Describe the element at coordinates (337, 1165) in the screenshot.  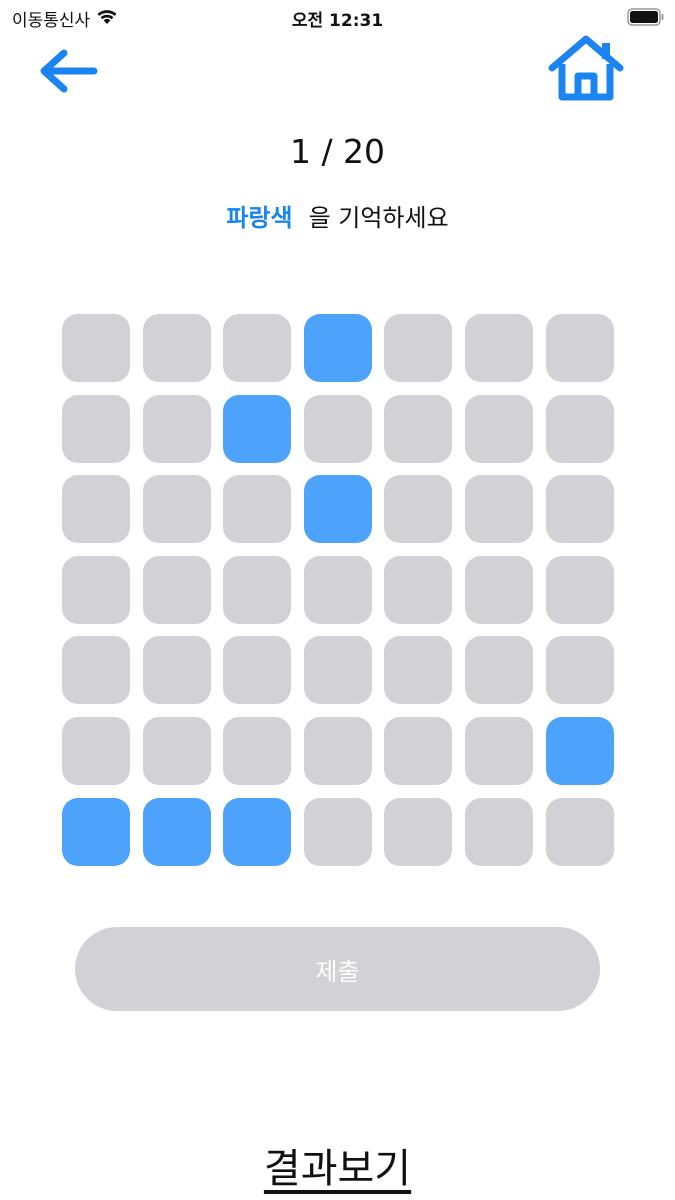
I see `view-results-link: 결과보기` at that location.